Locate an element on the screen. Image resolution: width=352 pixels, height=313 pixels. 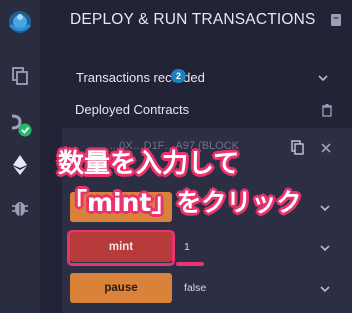
icon-sidebar is located at coordinates (20, 156).